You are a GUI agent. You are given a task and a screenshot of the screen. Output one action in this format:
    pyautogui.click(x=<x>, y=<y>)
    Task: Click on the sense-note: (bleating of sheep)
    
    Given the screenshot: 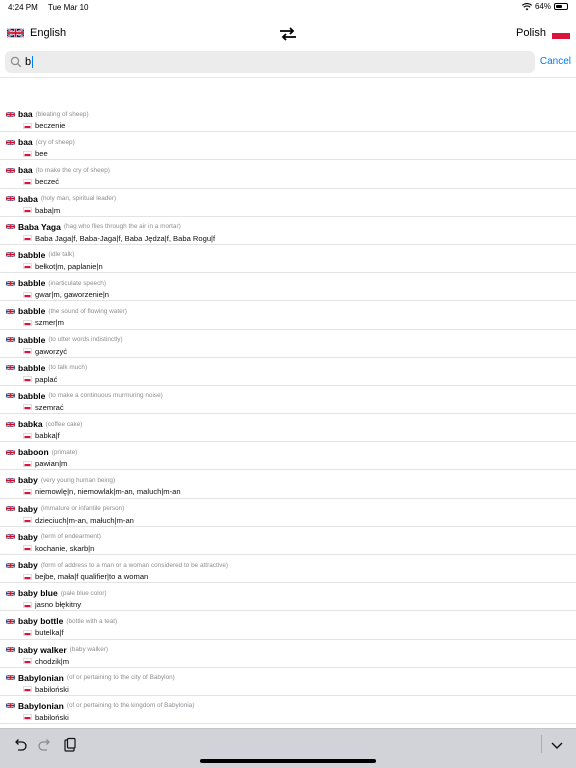 What is the action you would take?
    pyautogui.click(x=62, y=114)
    